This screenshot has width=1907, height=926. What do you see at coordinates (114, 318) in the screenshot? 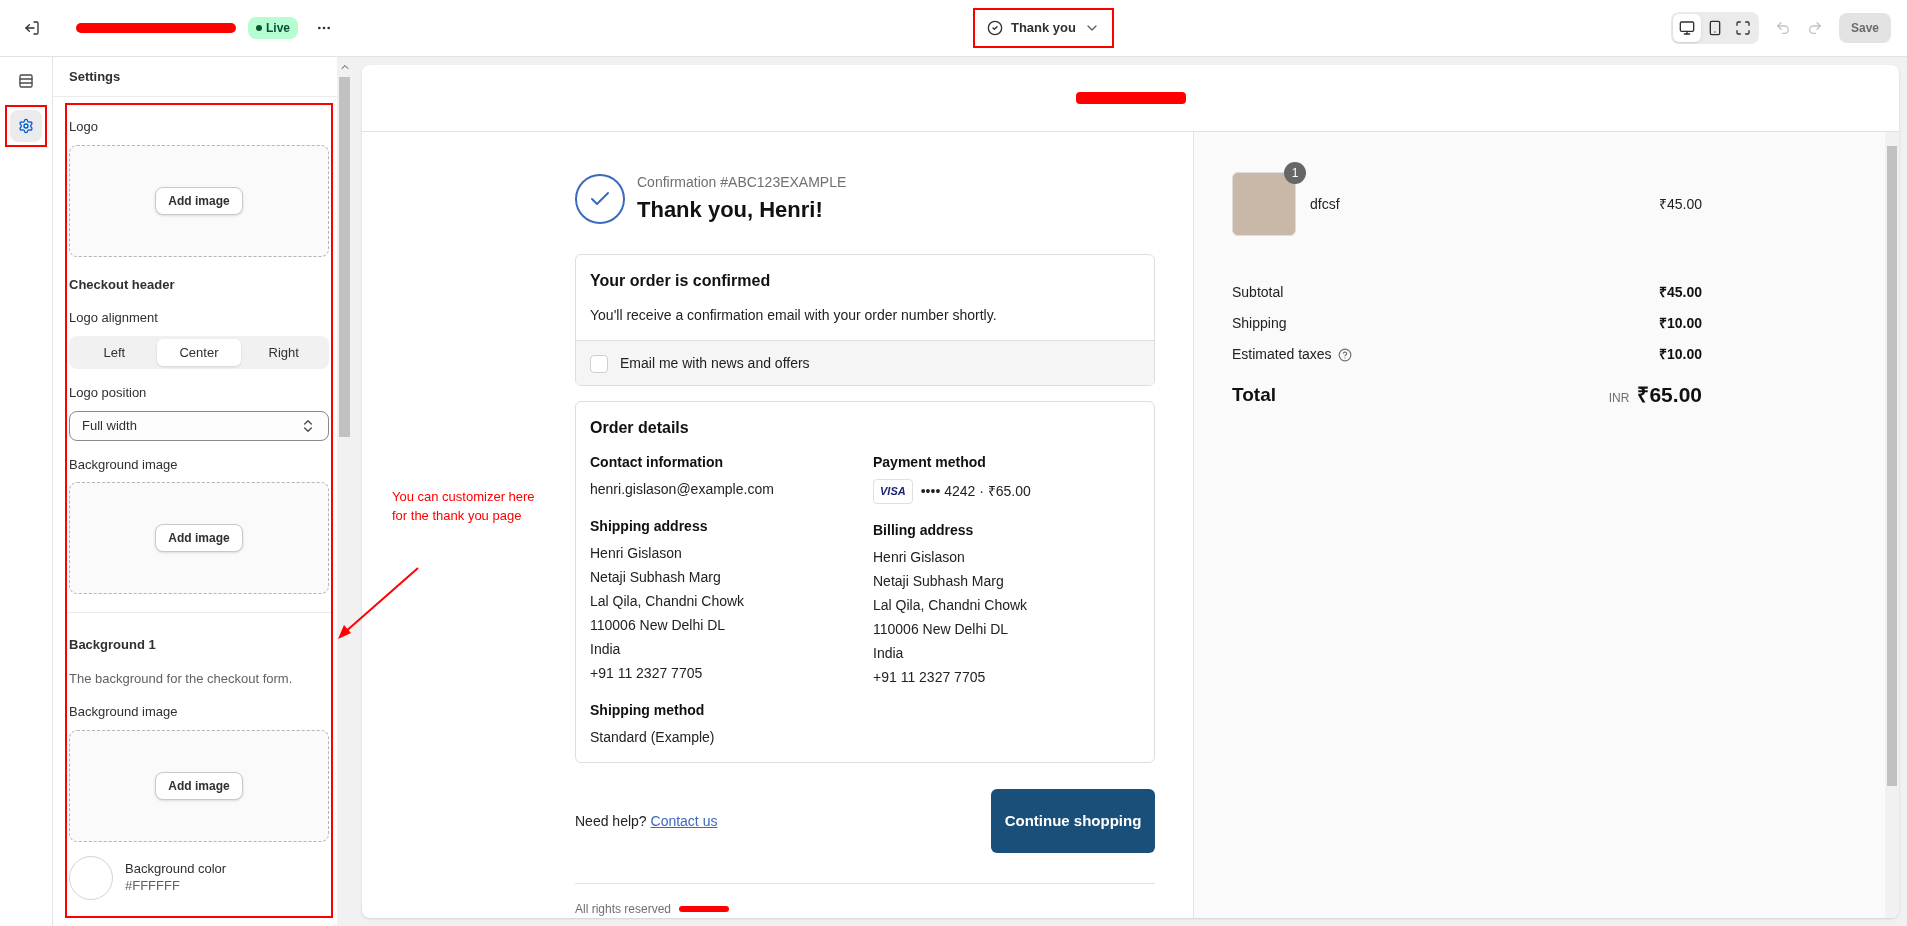
I see `field-label: Logo alignment` at bounding box center [114, 318].